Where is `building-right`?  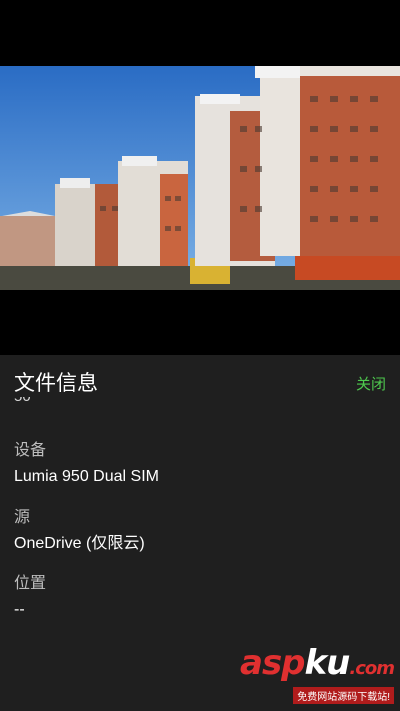 building-right is located at coordinates (297, 166).